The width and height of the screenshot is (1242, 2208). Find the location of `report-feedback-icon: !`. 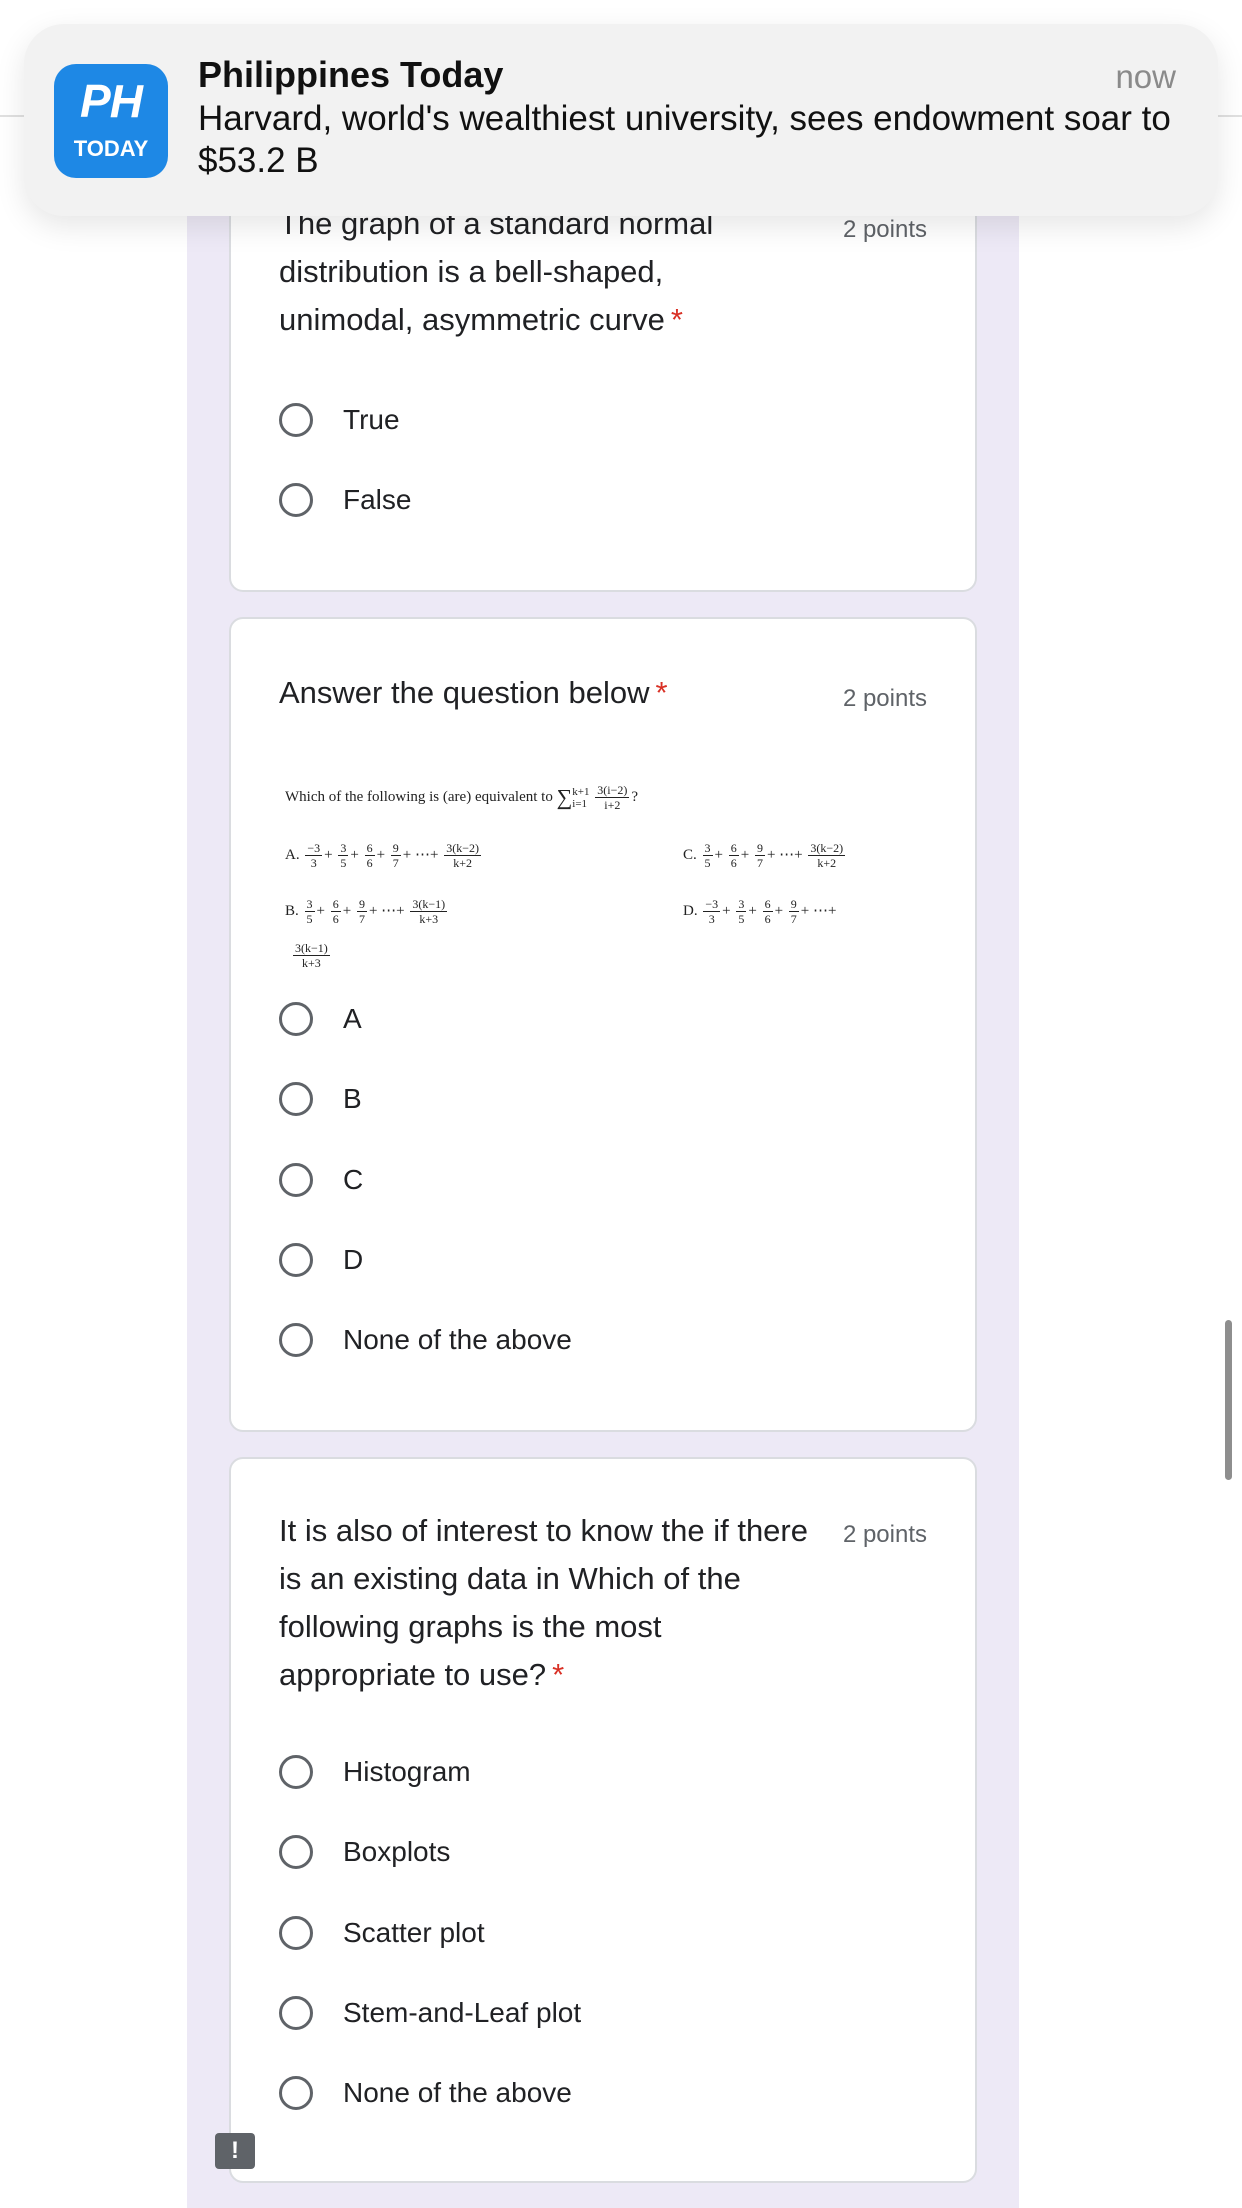

report-feedback-icon: ! is located at coordinates (235, 2151).